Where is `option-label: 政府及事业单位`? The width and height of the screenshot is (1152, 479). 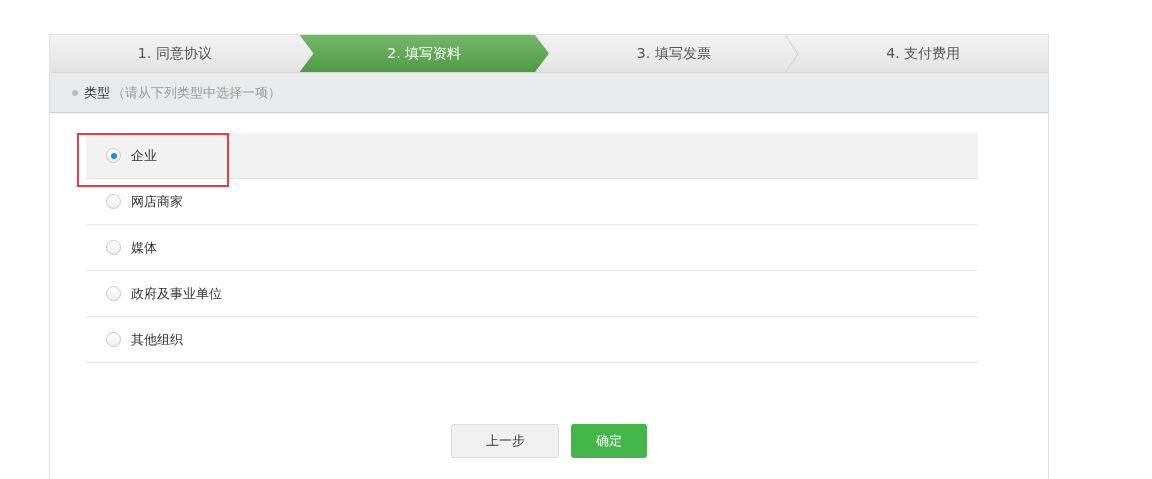 option-label: 政府及事业单位 is located at coordinates (176, 293).